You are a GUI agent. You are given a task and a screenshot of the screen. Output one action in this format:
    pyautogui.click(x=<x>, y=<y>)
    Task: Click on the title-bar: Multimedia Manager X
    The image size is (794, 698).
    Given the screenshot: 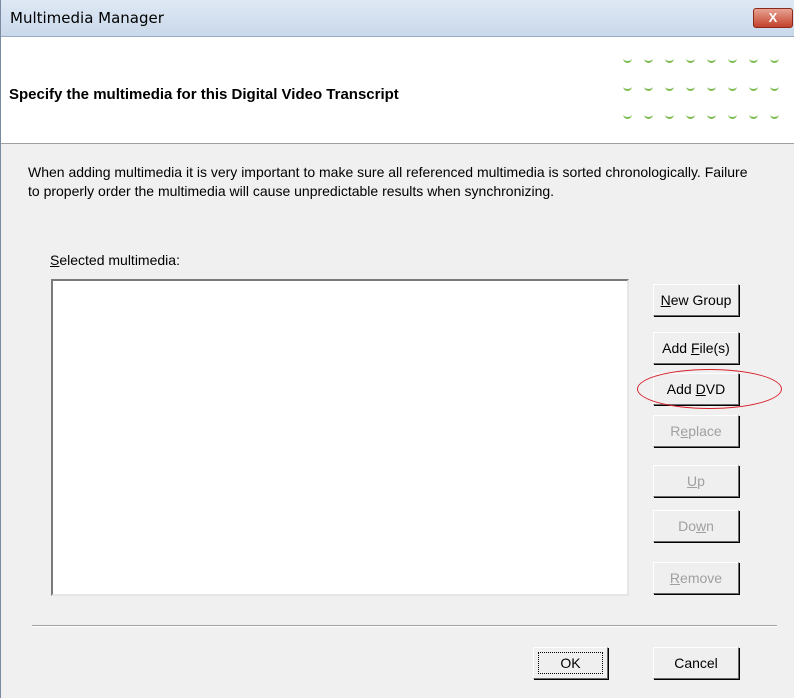 What is the action you would take?
    pyautogui.click(x=397, y=18)
    